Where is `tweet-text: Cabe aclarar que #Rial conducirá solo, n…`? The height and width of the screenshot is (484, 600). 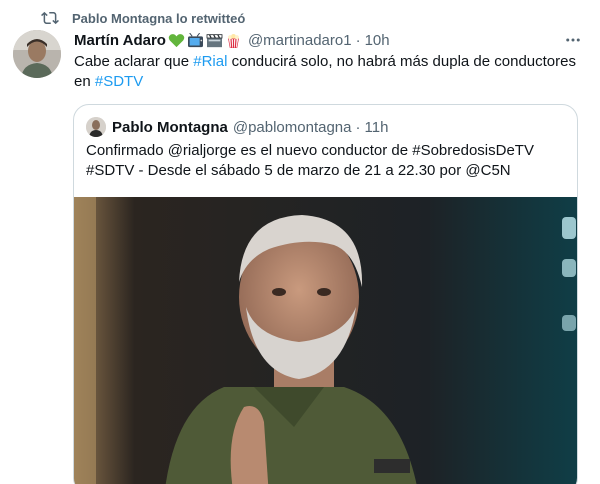 tweet-text: Cabe aclarar que #Rial conducirá solo, n… is located at coordinates (329, 72).